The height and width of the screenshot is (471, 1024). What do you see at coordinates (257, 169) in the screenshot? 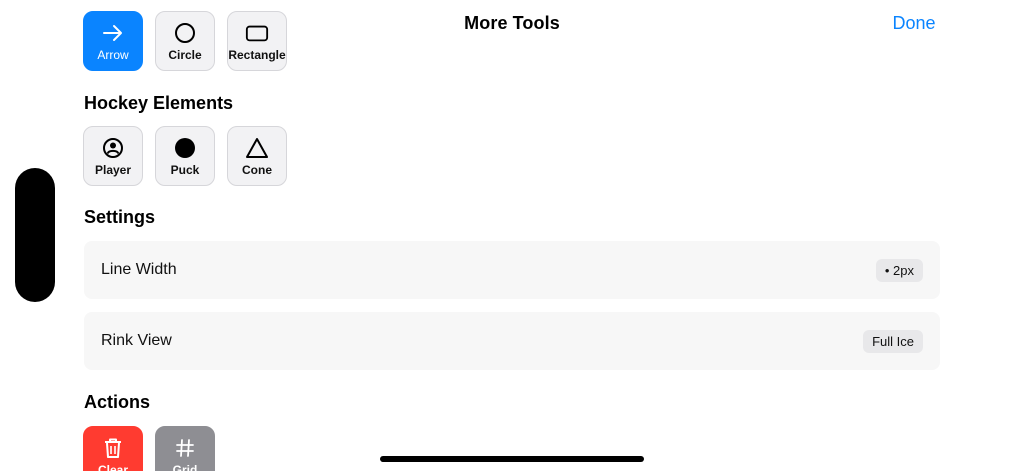
I see `element-label: Cone` at bounding box center [257, 169].